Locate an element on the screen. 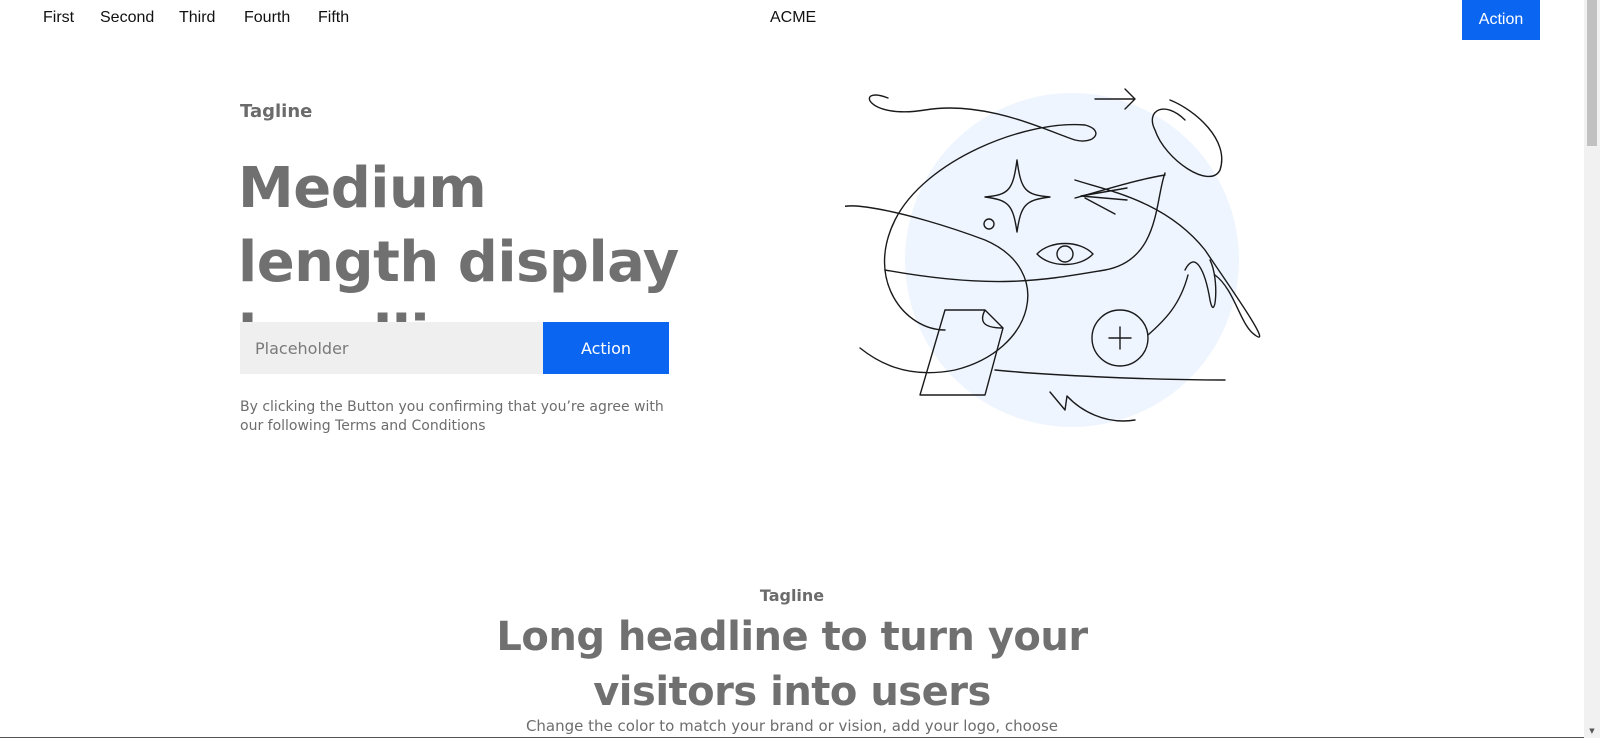 Image resolution: width=1600 pixels, height=738 pixels. signup-form: Action is located at coordinates (455, 348).